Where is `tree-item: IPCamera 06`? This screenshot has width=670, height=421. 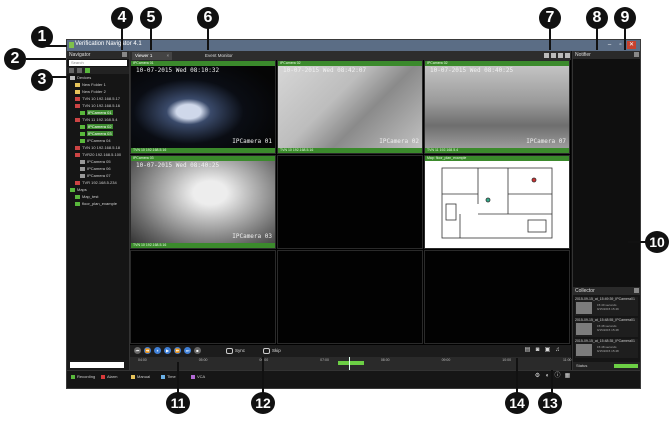
tree-item: IPCamera 06 is located at coordinates (98, 168).